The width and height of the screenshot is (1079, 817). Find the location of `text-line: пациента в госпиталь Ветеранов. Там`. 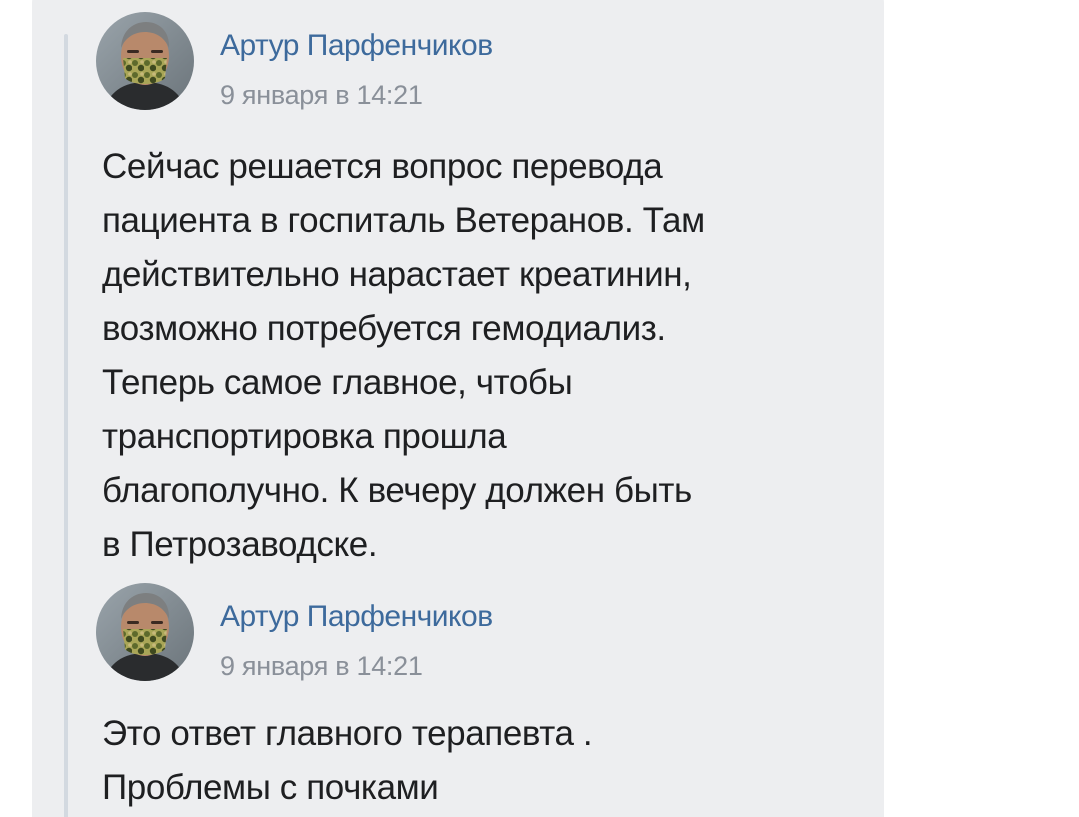

text-line: пациента в госпиталь Ветеранов. Там is located at coordinates (403, 220).